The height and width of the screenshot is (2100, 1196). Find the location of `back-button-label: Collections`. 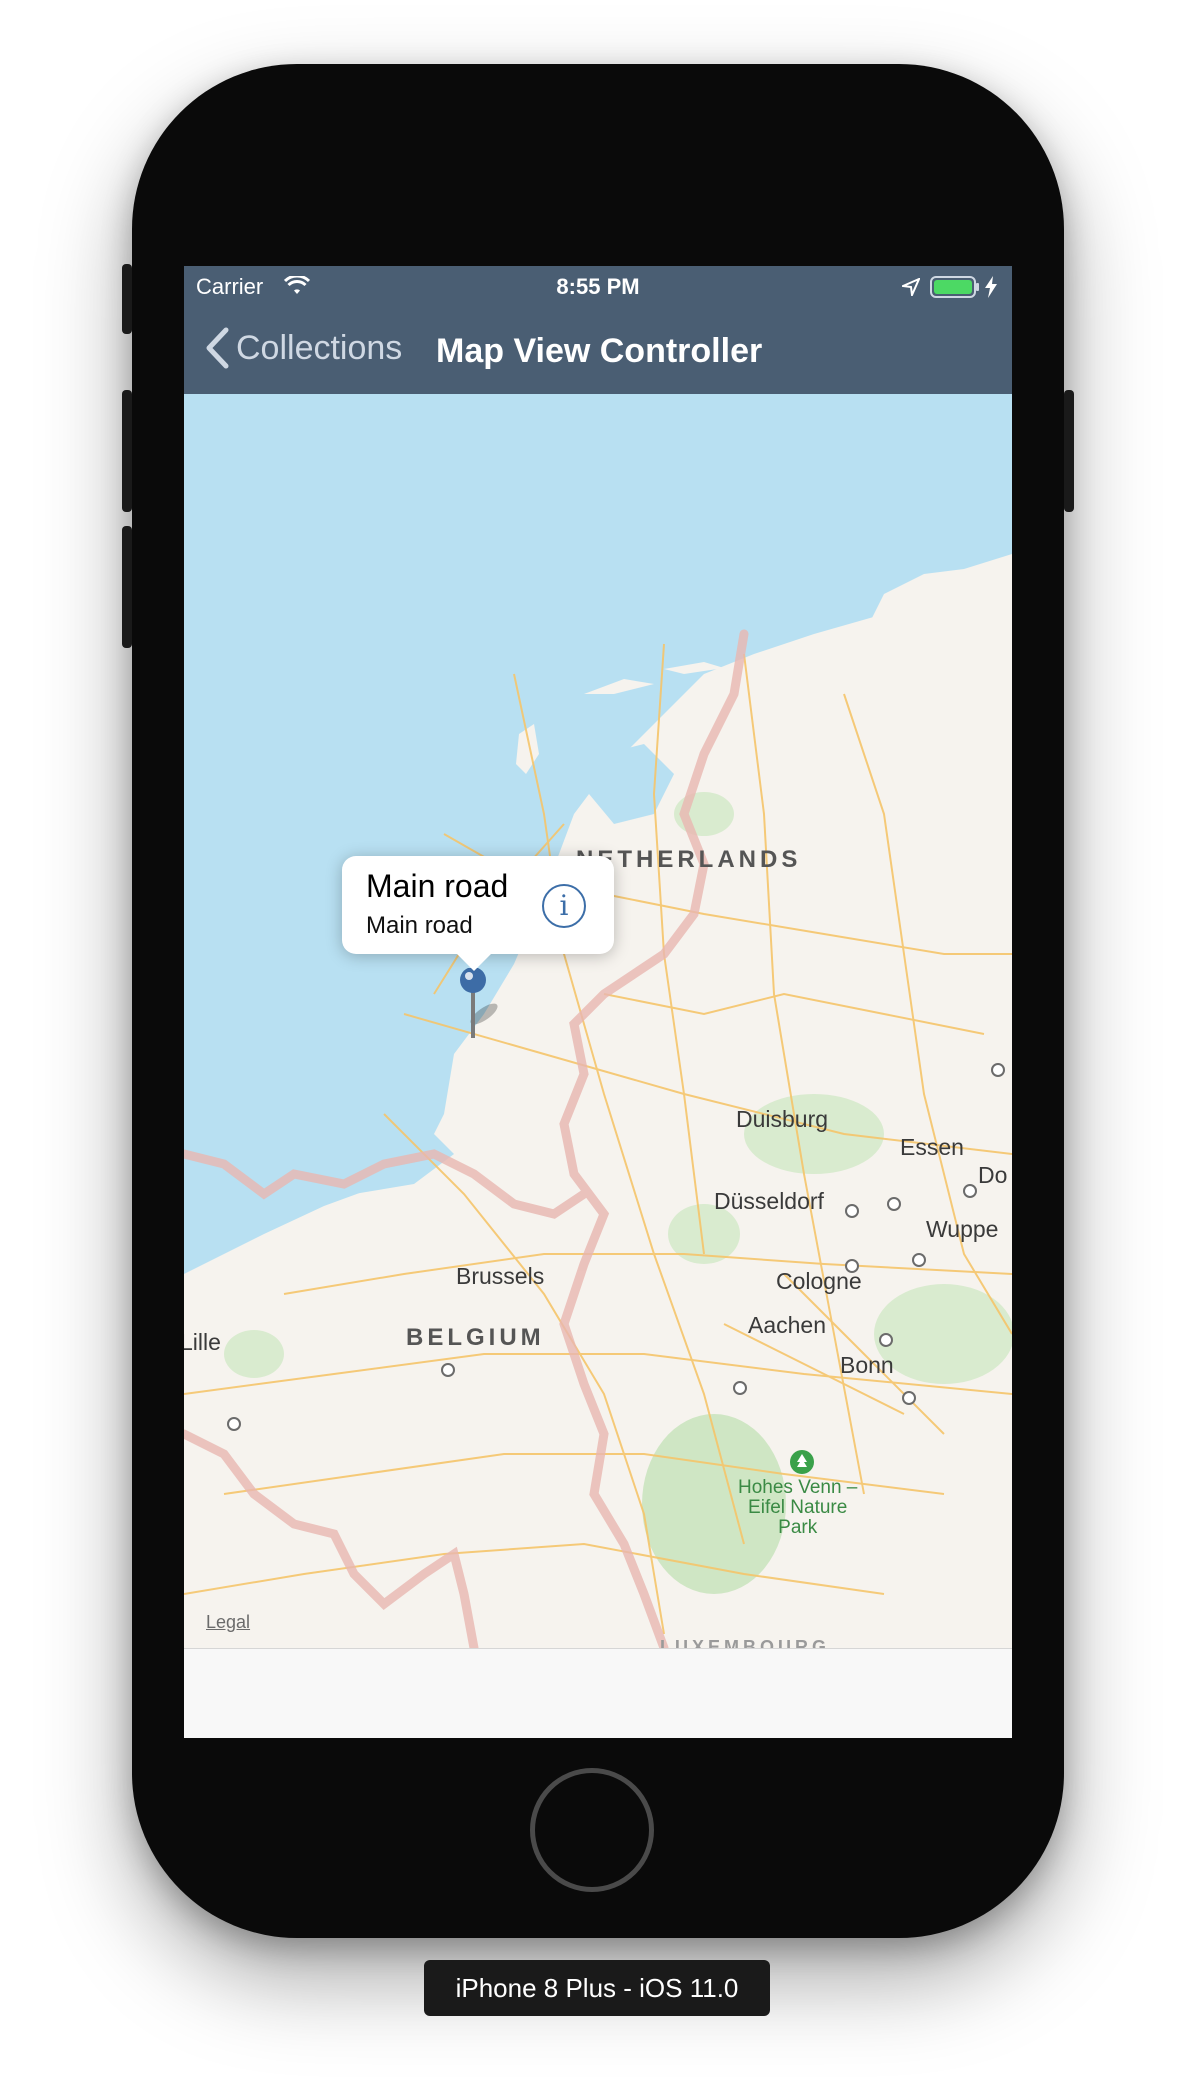

back-button-label: Collections is located at coordinates (319, 347).